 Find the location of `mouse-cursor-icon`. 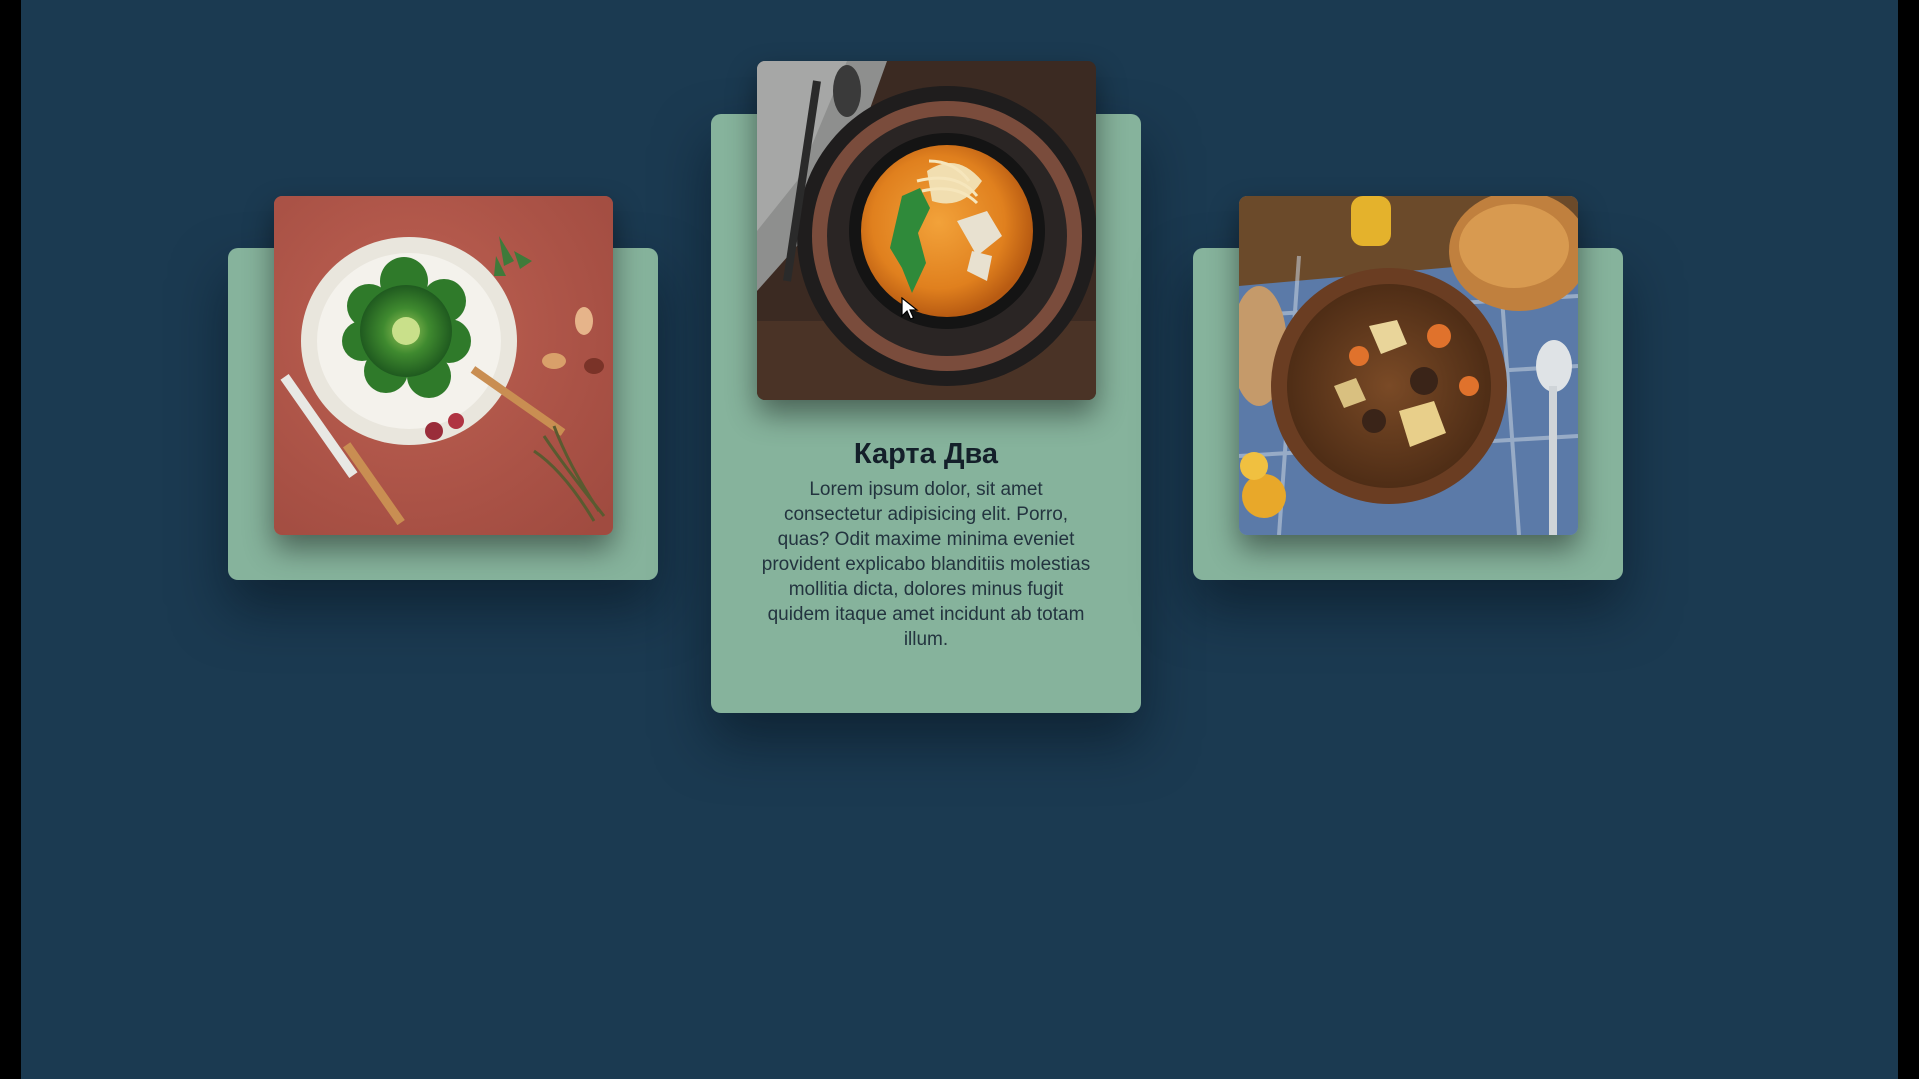

mouse-cursor-icon is located at coordinates (910, 308).